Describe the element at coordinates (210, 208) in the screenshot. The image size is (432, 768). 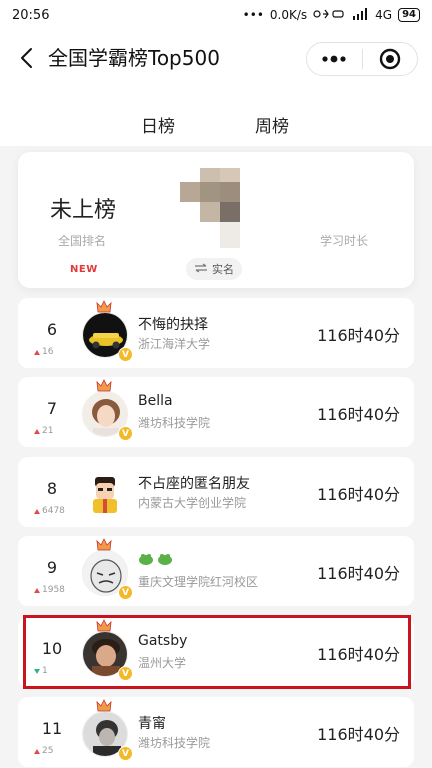
I see `my-avatar` at that location.